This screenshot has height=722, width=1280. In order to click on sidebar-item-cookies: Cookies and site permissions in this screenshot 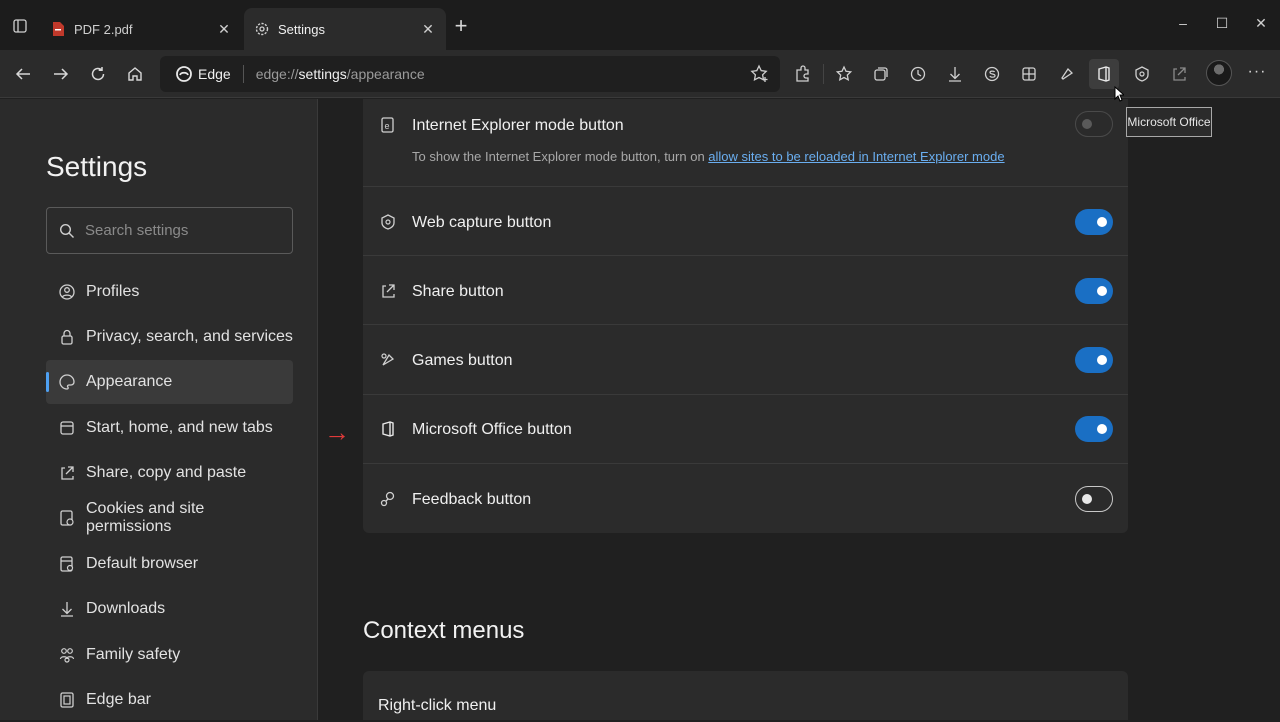, I will do `click(169, 518)`.